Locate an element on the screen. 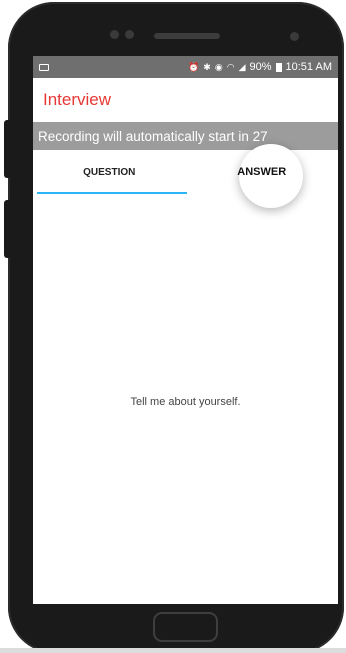 The image size is (346, 653). tab-question: QUESTION is located at coordinates (109, 172).